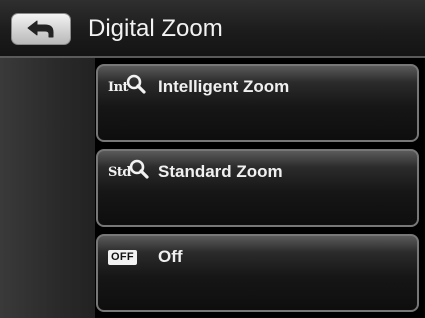  I want to click on off-label: Off, so click(170, 256).